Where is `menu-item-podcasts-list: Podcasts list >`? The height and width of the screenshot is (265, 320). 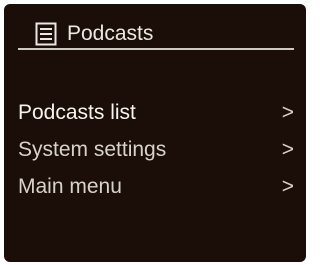
menu-item-podcasts-list: Podcasts list > is located at coordinates (155, 116).